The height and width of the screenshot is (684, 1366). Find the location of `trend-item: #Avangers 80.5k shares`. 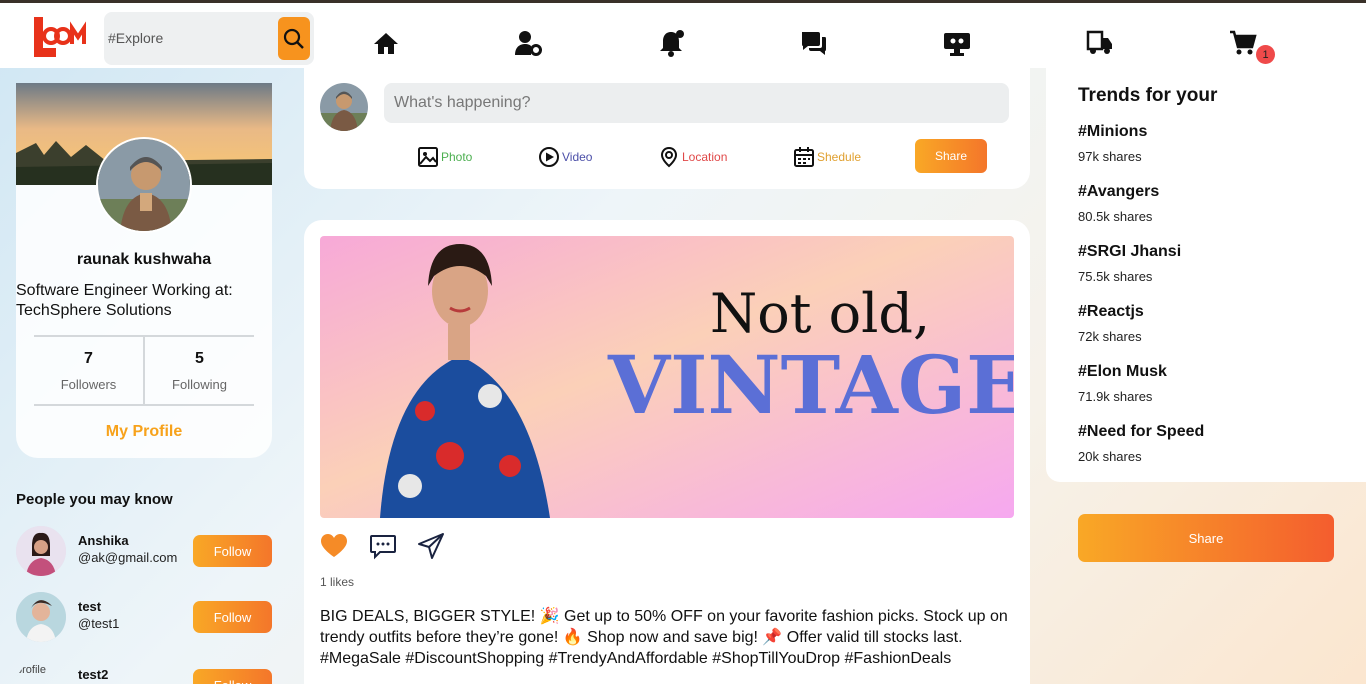

trend-item: #Avangers 80.5k shares is located at coordinates (1118, 203).